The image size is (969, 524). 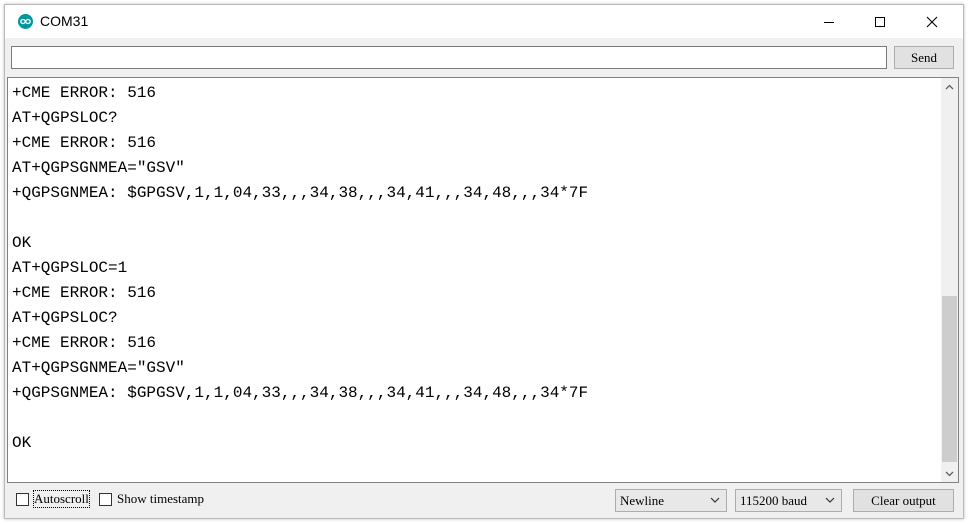 I want to click on maximize-button, so click(x=880, y=21).